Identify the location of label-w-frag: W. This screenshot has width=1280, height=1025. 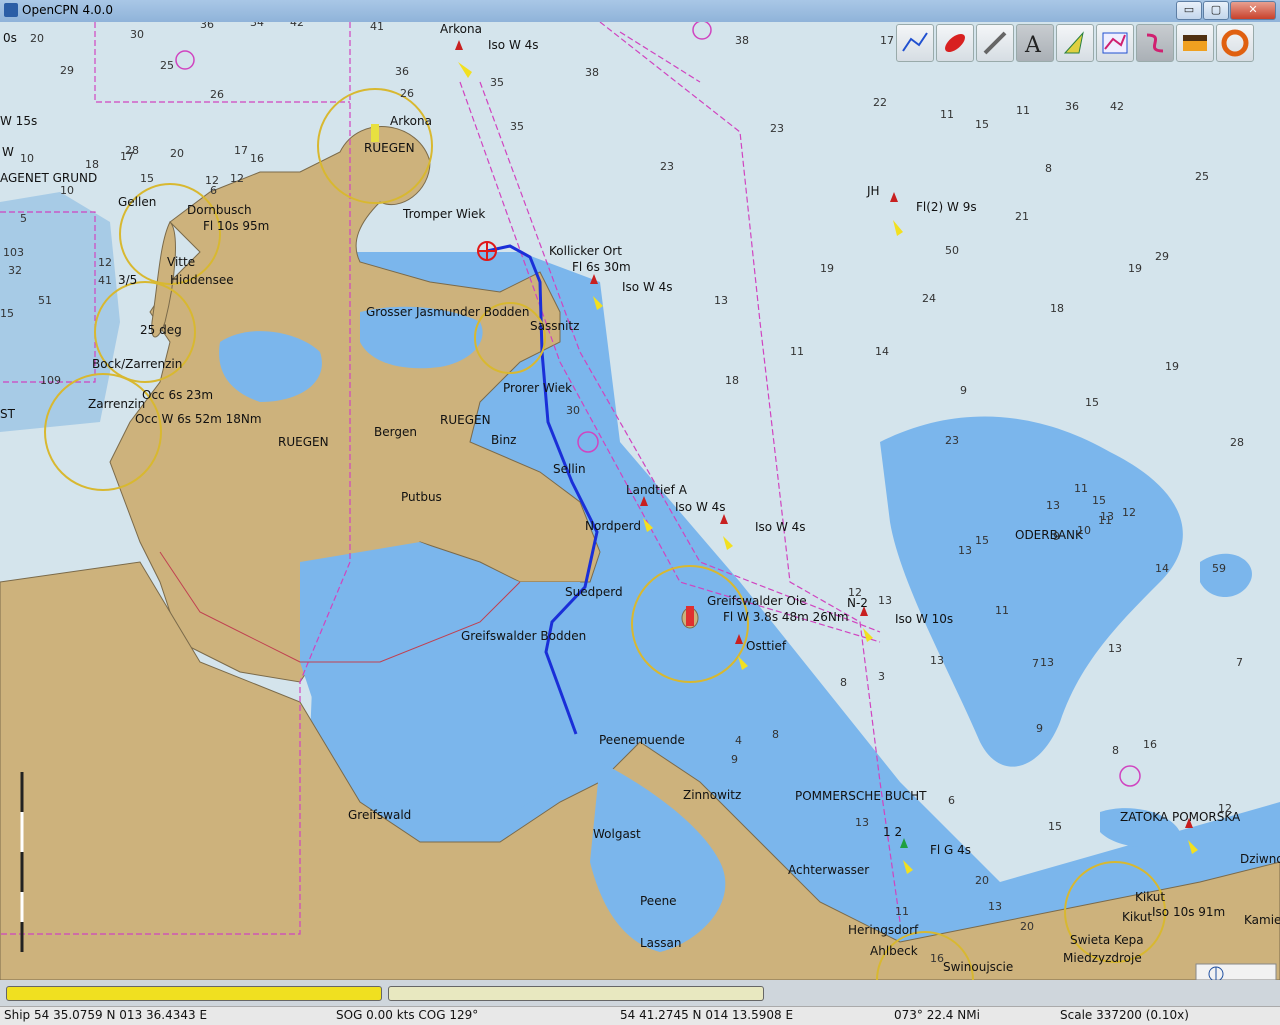
(8, 152).